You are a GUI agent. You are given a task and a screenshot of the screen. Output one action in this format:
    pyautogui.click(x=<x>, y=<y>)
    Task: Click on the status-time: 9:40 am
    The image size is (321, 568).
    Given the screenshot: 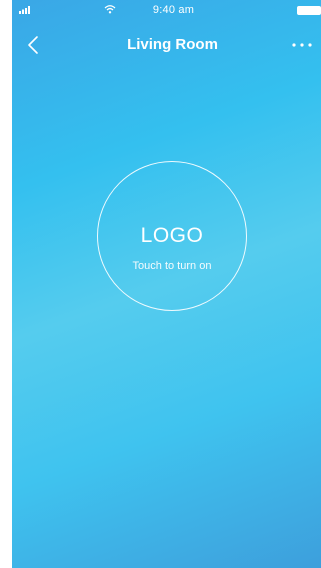 What is the action you would take?
    pyautogui.click(x=173, y=10)
    